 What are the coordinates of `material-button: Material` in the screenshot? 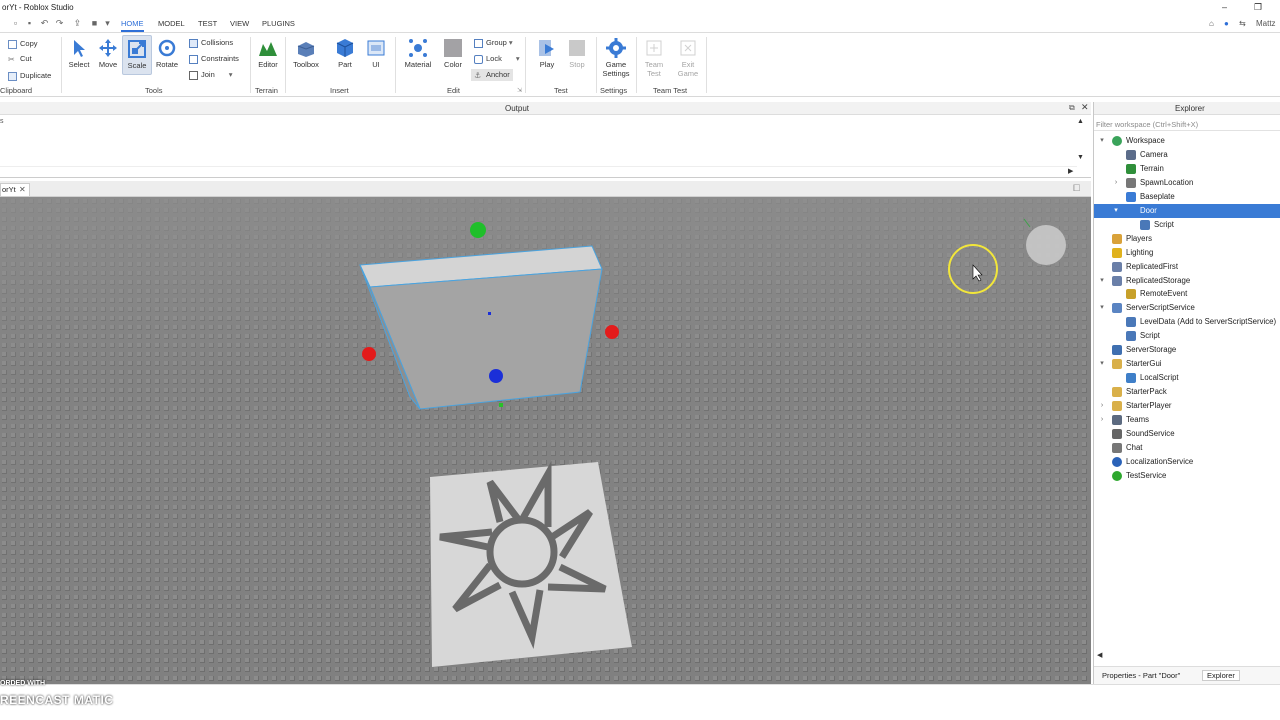 It's located at (418, 52).